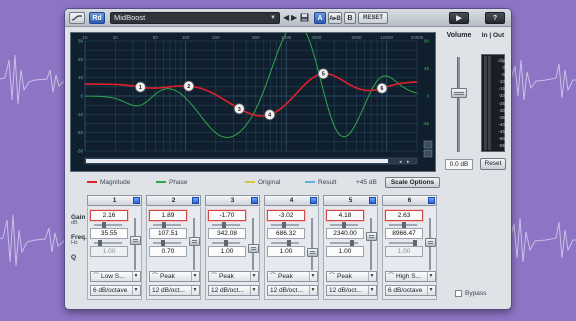  Describe the element at coordinates (227, 215) in the screenshot. I see `band-gain-field: -1.70` at that location.